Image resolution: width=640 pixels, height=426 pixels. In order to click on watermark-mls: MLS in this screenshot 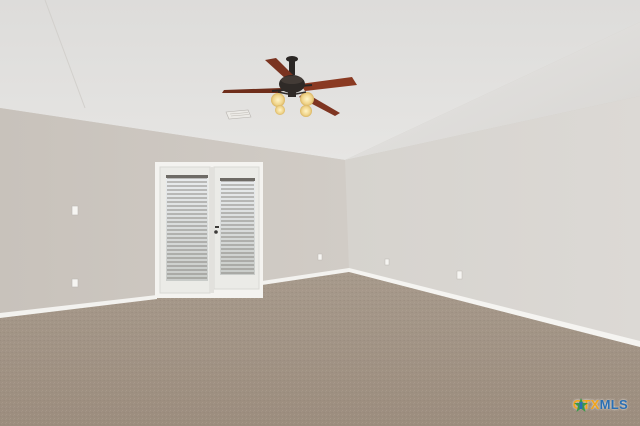, I will do `click(613, 404)`.